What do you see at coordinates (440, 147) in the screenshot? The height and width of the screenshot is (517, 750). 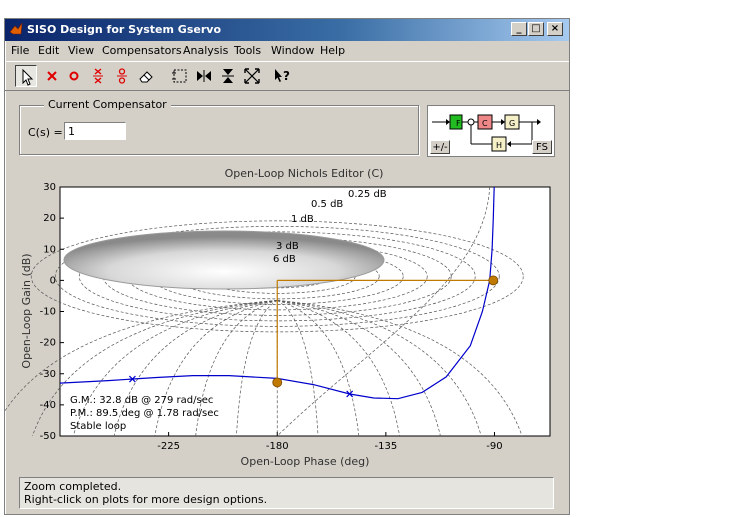 I see `sign-toggle-button: +/-` at bounding box center [440, 147].